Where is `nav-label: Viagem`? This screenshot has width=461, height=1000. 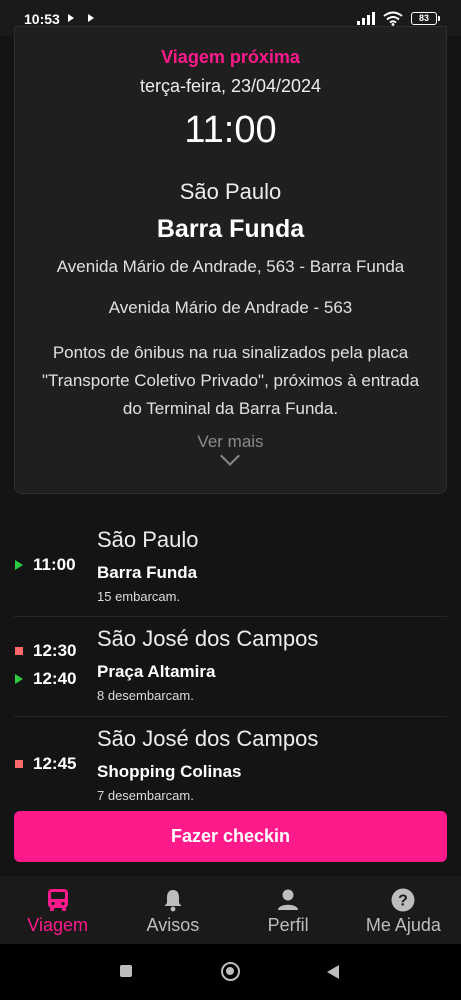
nav-label: Viagem is located at coordinates (57, 925).